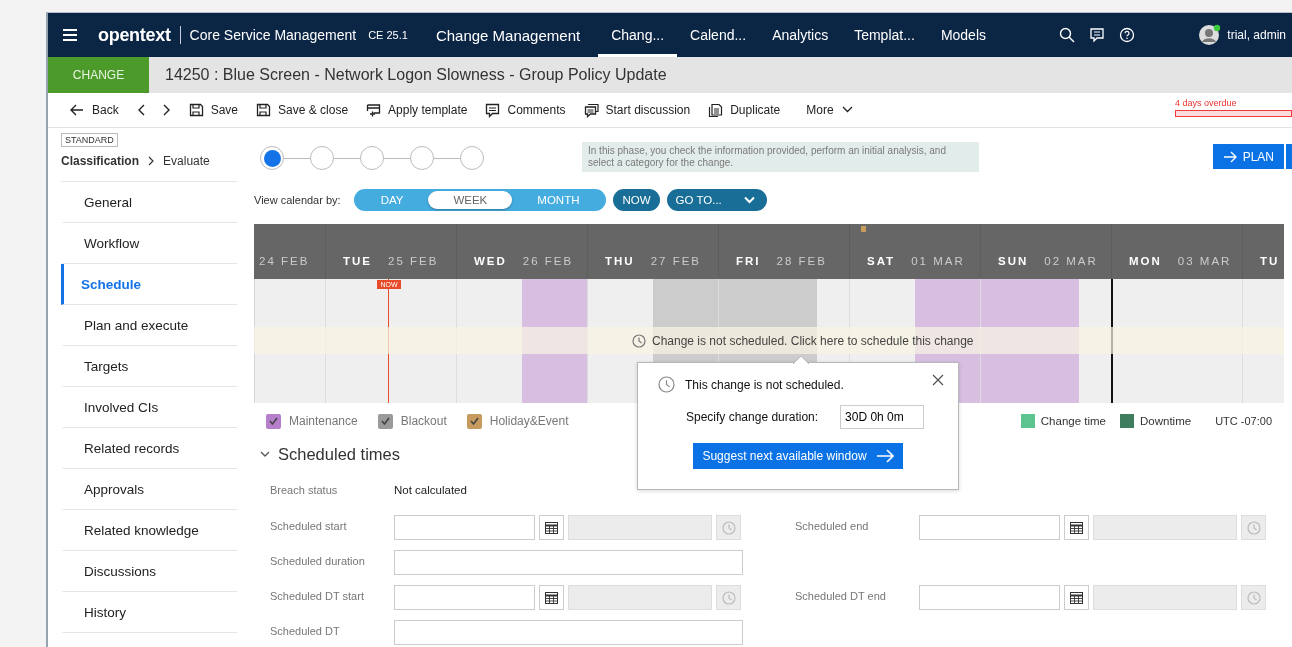 The height and width of the screenshot is (647, 1292). I want to click on apply-template-button: Apply template, so click(417, 110).